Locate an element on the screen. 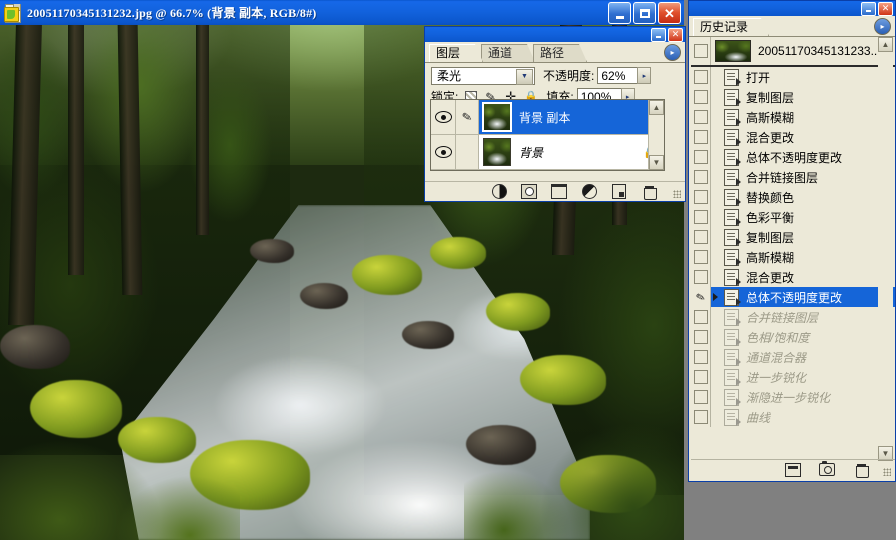  history-state-row: 色彩平衡 is located at coordinates (793, 217).